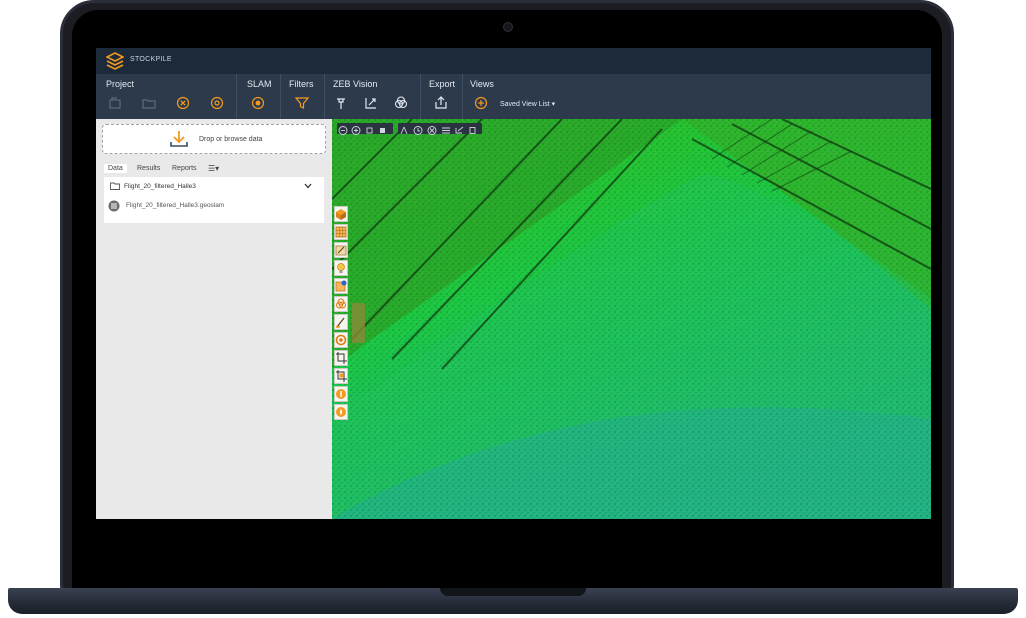 Image resolution: width=1026 pixels, height=618 pixels. Describe the element at coordinates (401, 103) in the screenshot. I see `color-blend-icon` at that location.